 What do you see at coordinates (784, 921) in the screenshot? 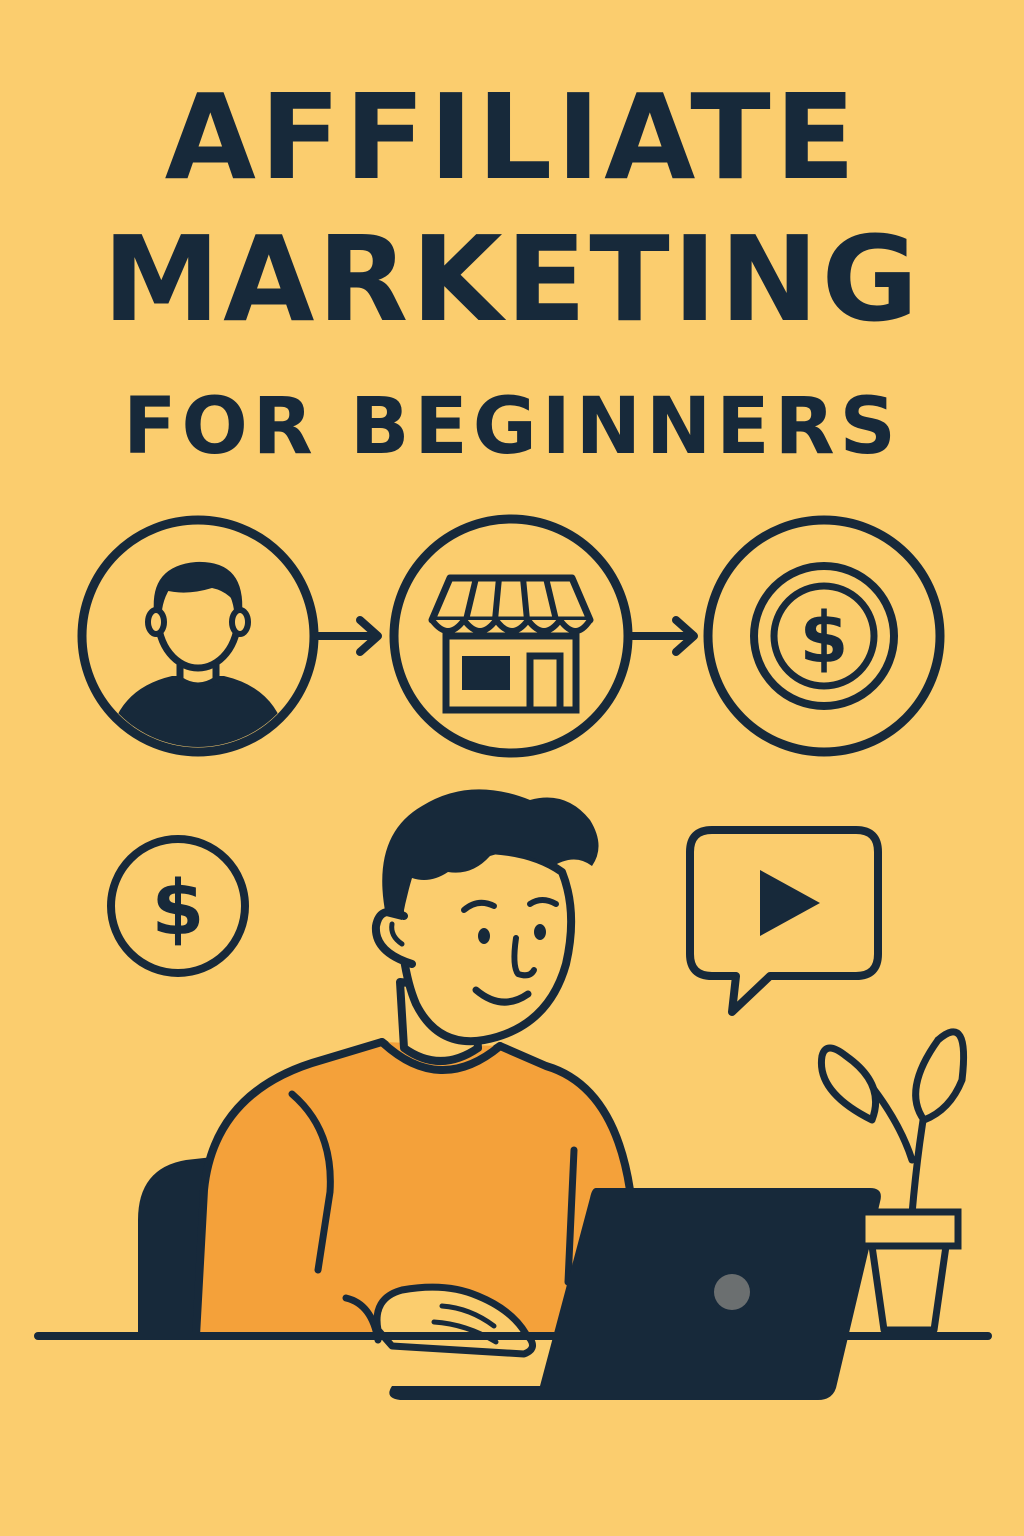
I see `video-play-bubble-icon` at bounding box center [784, 921].